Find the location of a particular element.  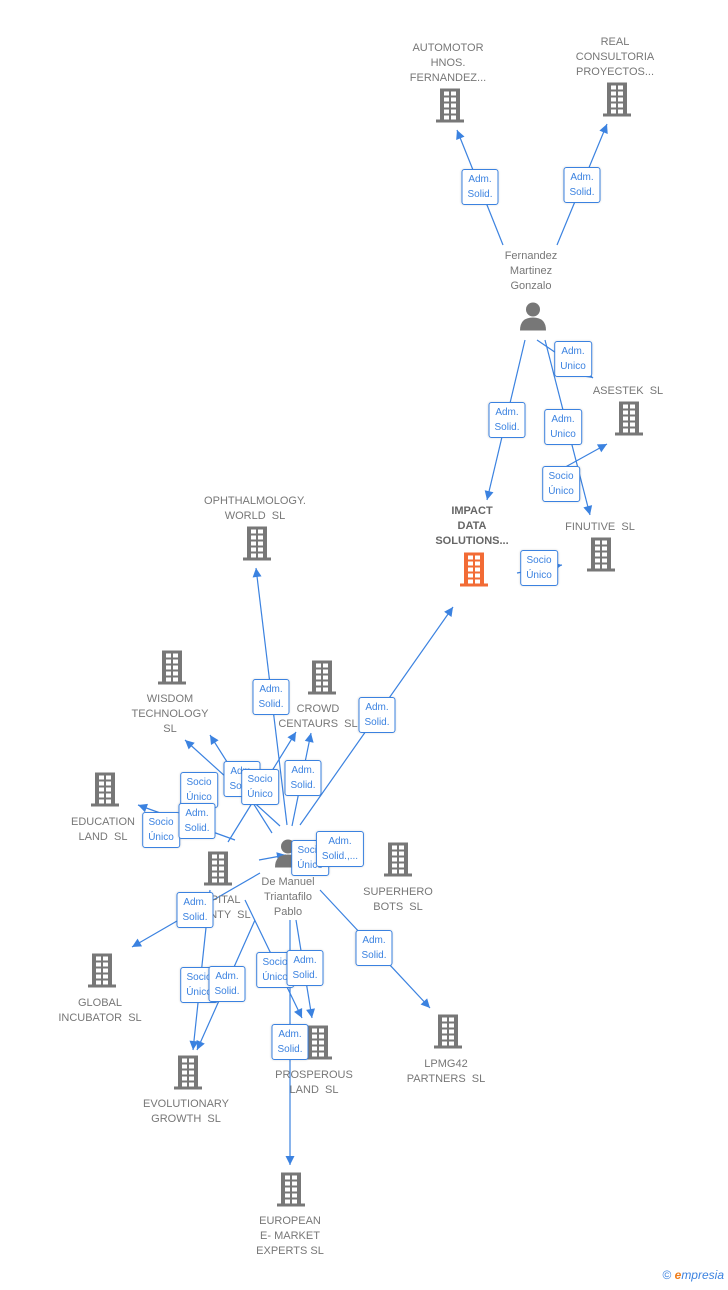

node-label-crowd: CROWD CENTAURS SL is located at coordinates (317, 717).